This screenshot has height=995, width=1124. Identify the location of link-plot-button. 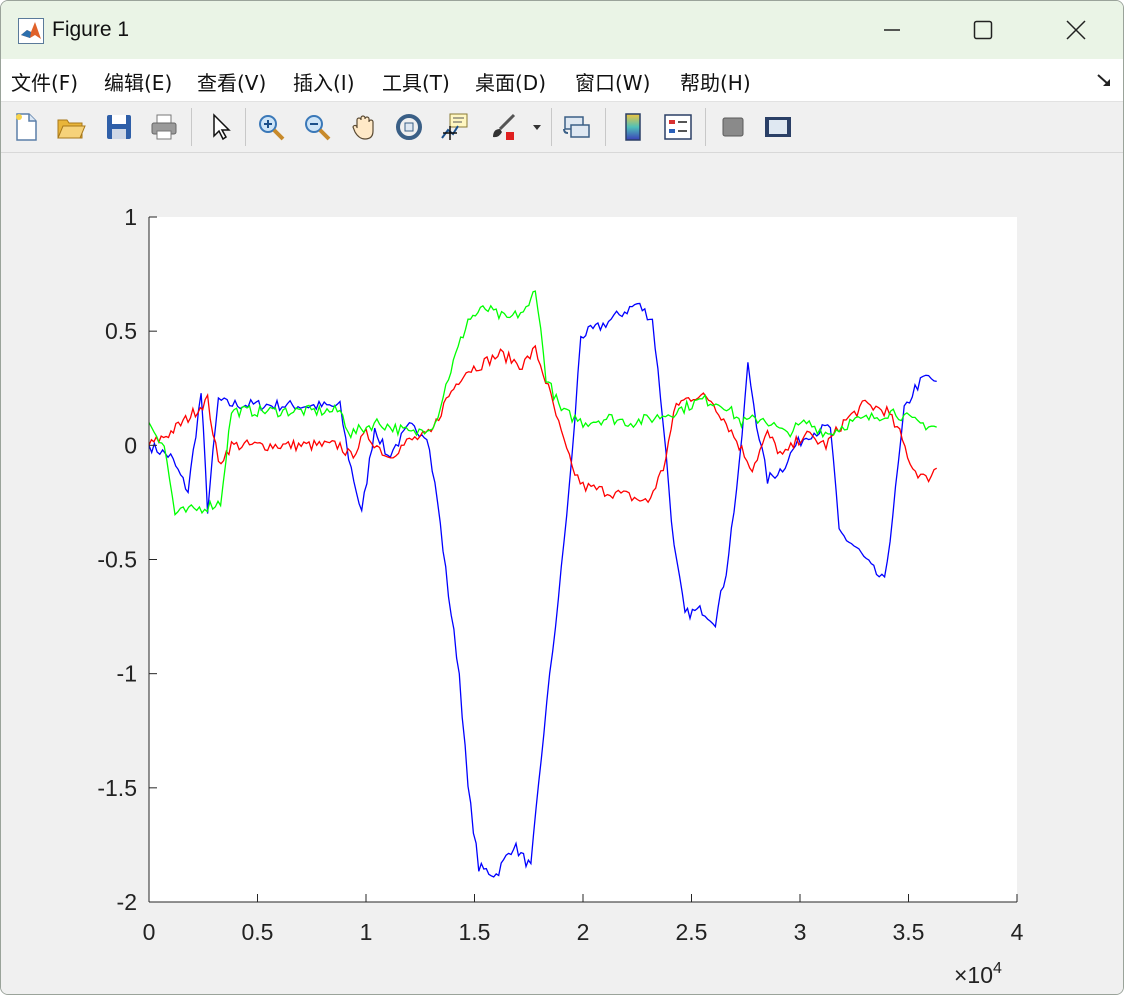
(577, 127).